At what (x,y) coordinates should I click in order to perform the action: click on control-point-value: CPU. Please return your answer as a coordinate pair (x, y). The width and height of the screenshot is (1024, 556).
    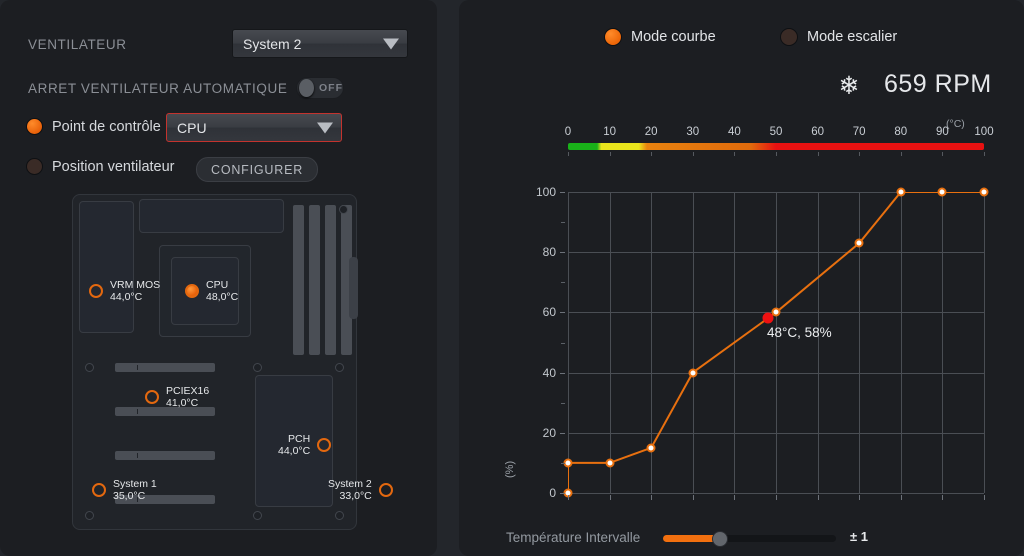
    Looking at the image, I should click on (192, 127).